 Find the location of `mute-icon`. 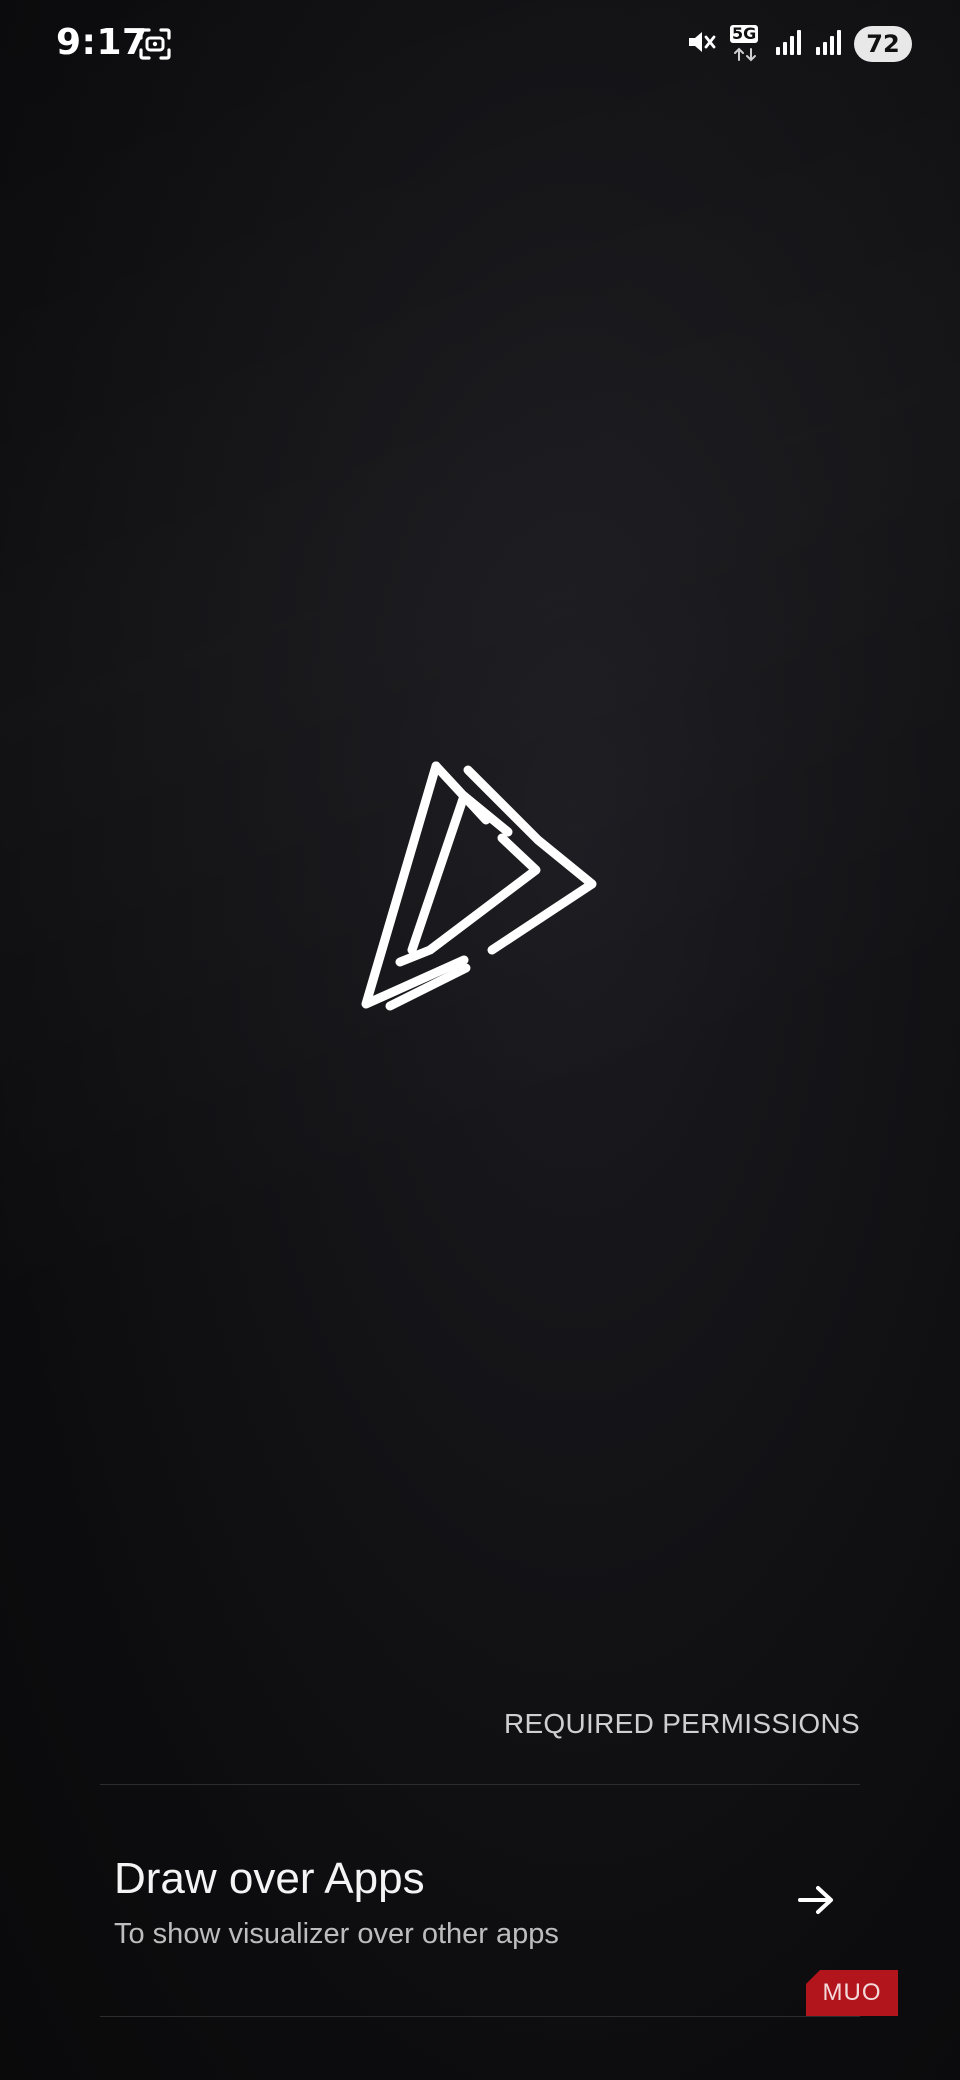

mute-icon is located at coordinates (701, 44).